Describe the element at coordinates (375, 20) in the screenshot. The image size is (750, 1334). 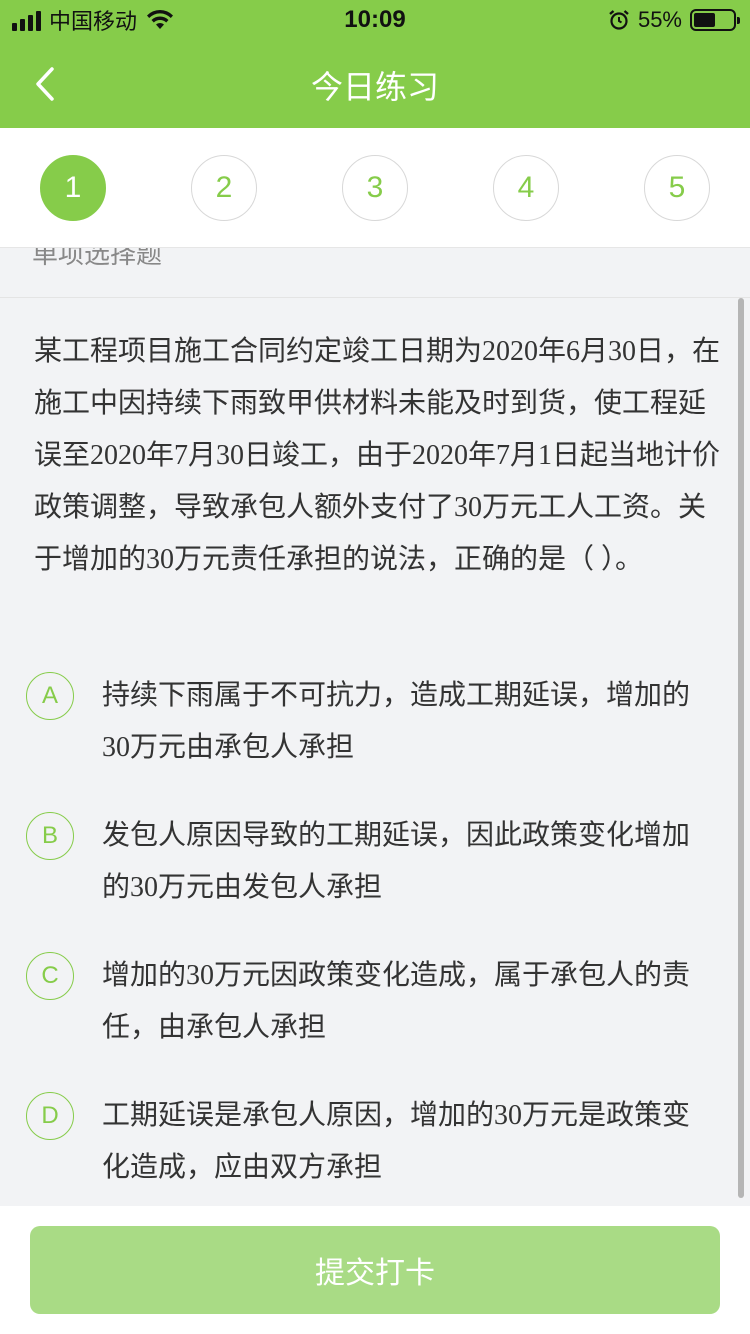
I see `status-bar: 中国移动 10:09 55%` at that location.